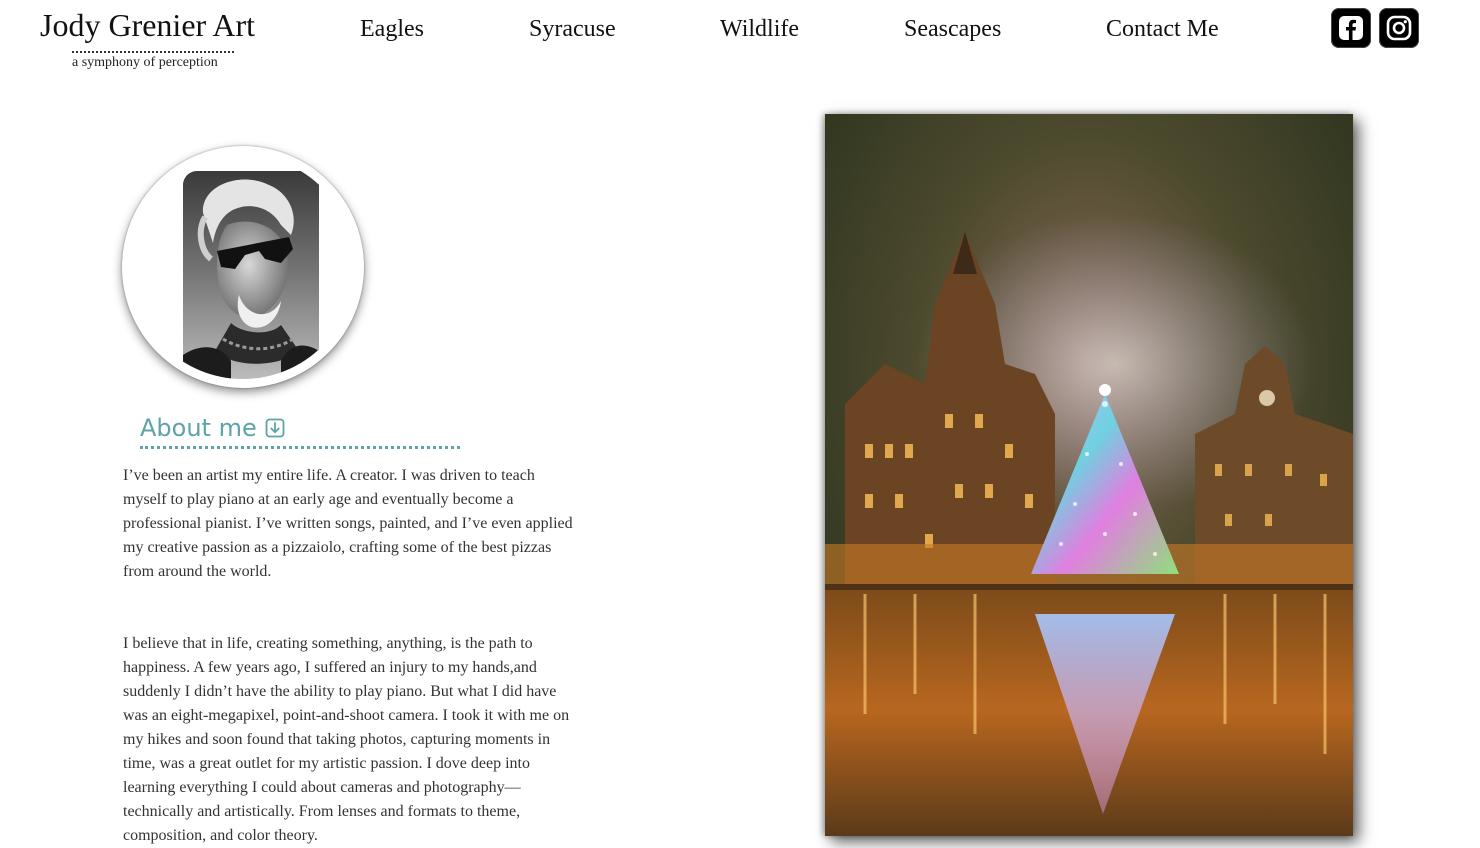 This screenshot has height=848, width=1480. I want to click on instagram-link, so click(1399, 28).